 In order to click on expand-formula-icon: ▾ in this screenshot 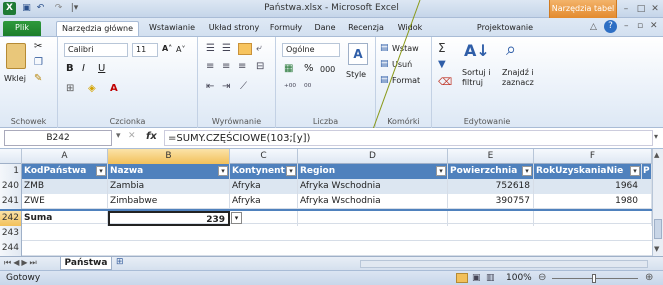, I will do `click(656, 136)`.